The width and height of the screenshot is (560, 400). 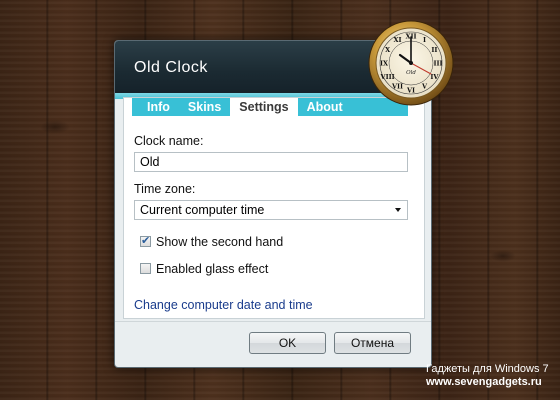 What do you see at coordinates (223, 305) in the screenshot?
I see `change-date-link: Change computer date and time` at bounding box center [223, 305].